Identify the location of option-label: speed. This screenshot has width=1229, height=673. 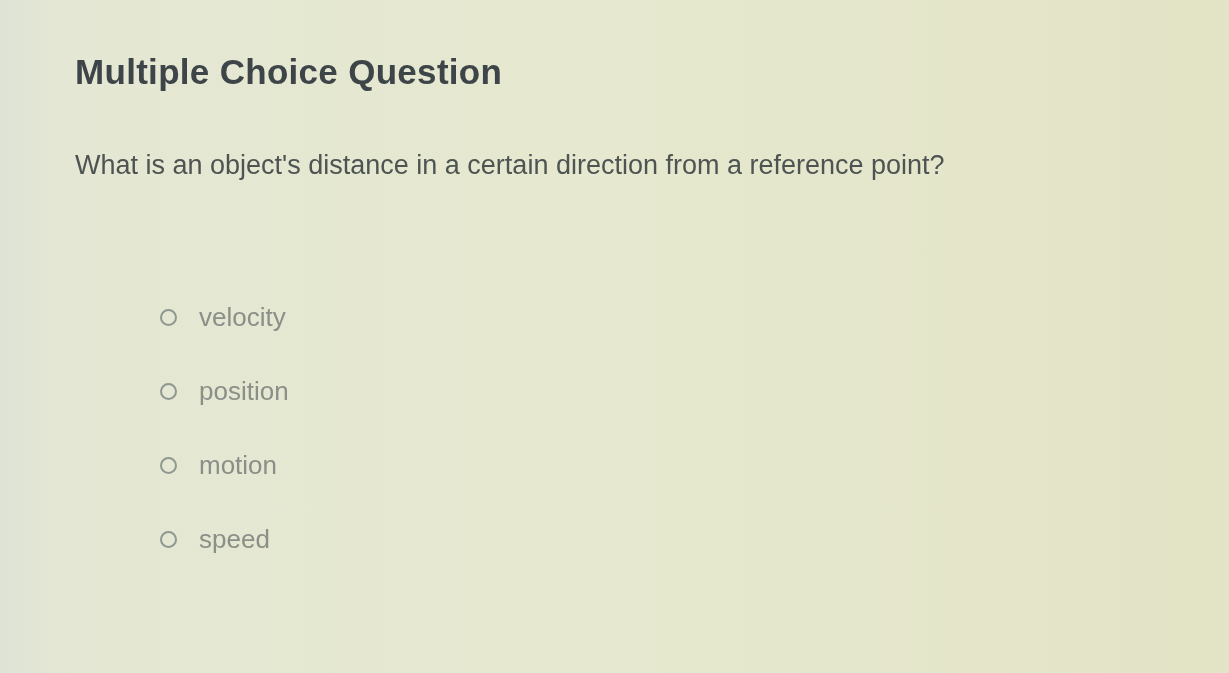
(234, 539).